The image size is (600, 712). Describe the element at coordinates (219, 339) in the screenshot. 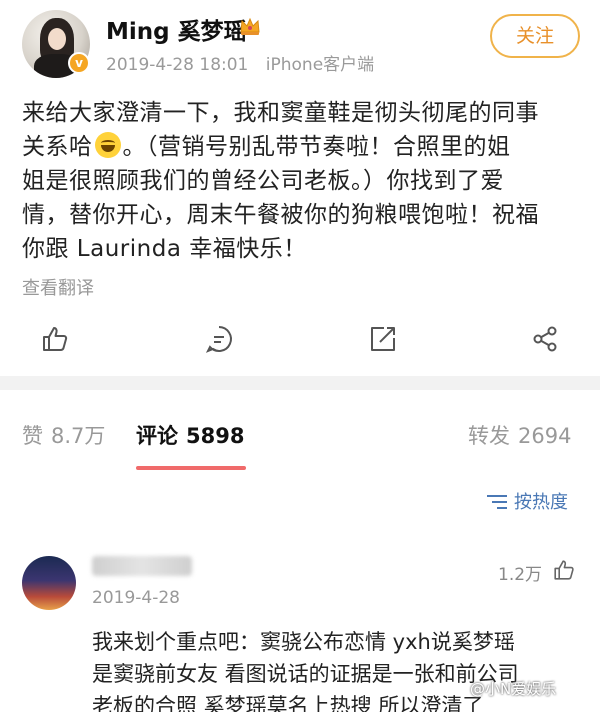

I see `comment-icon` at that location.